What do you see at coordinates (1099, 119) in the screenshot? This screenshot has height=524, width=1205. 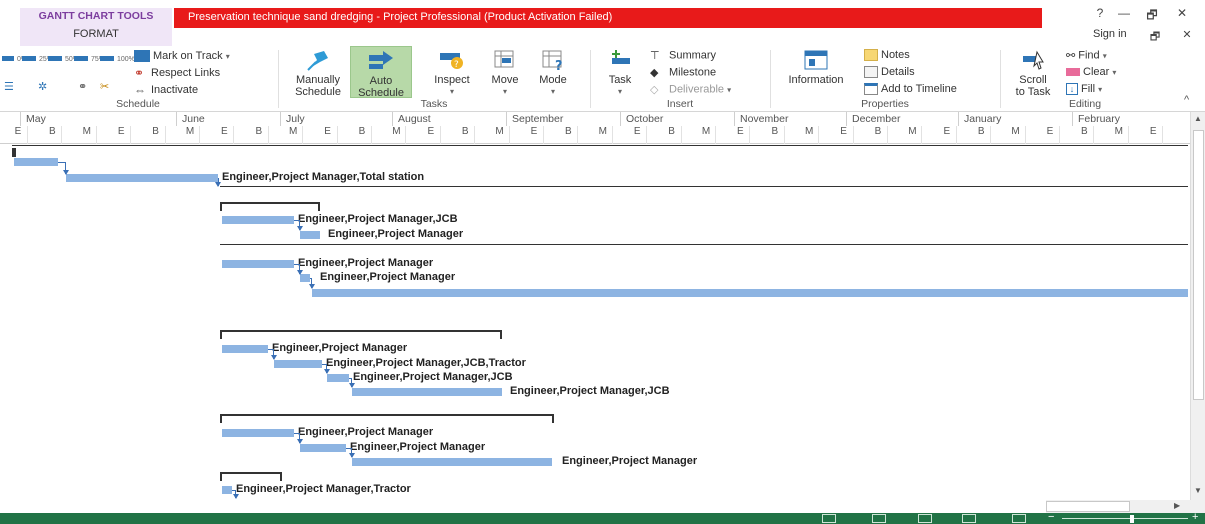 I see `timescale-month: February` at bounding box center [1099, 119].